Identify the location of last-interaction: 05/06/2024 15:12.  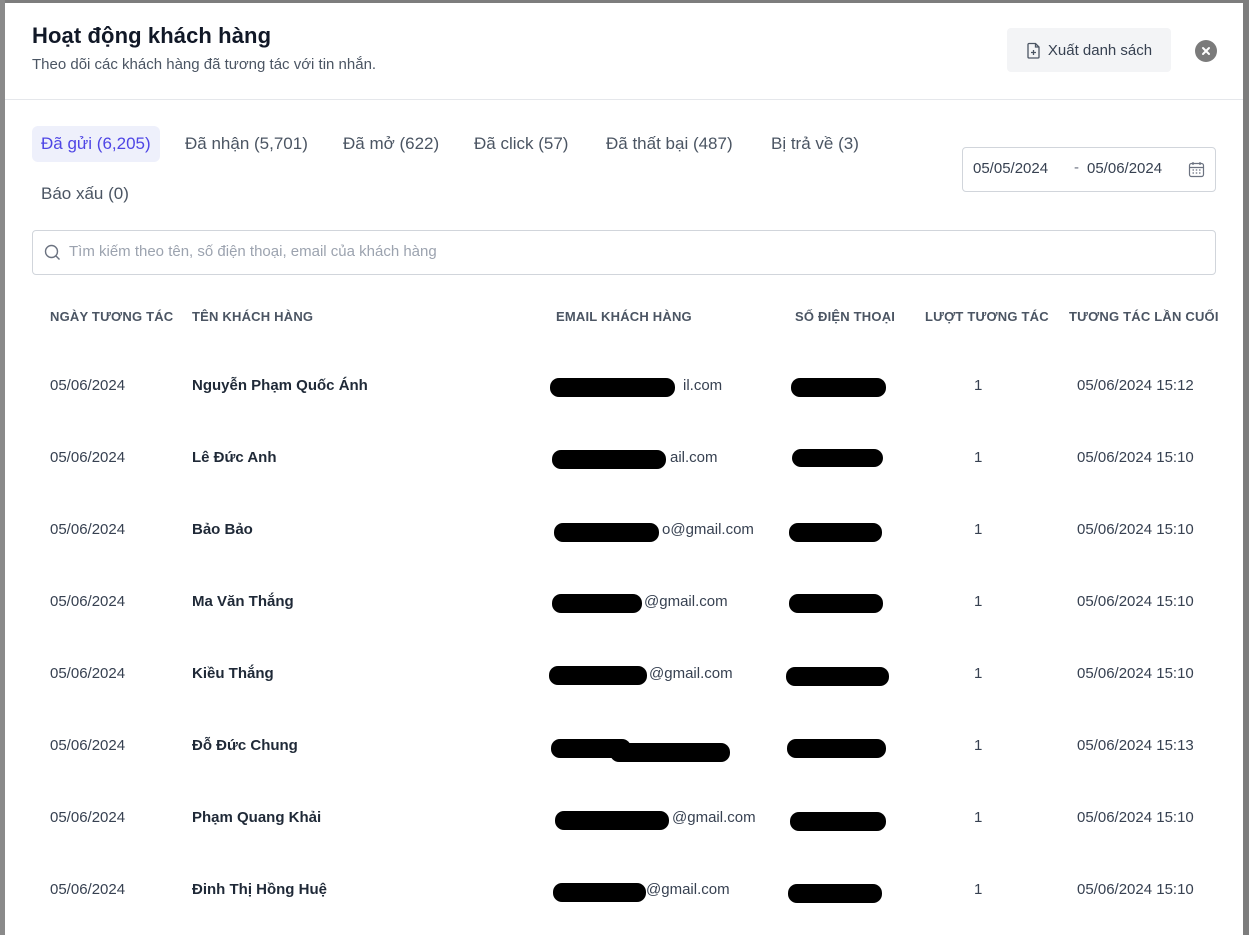
(1135, 385).